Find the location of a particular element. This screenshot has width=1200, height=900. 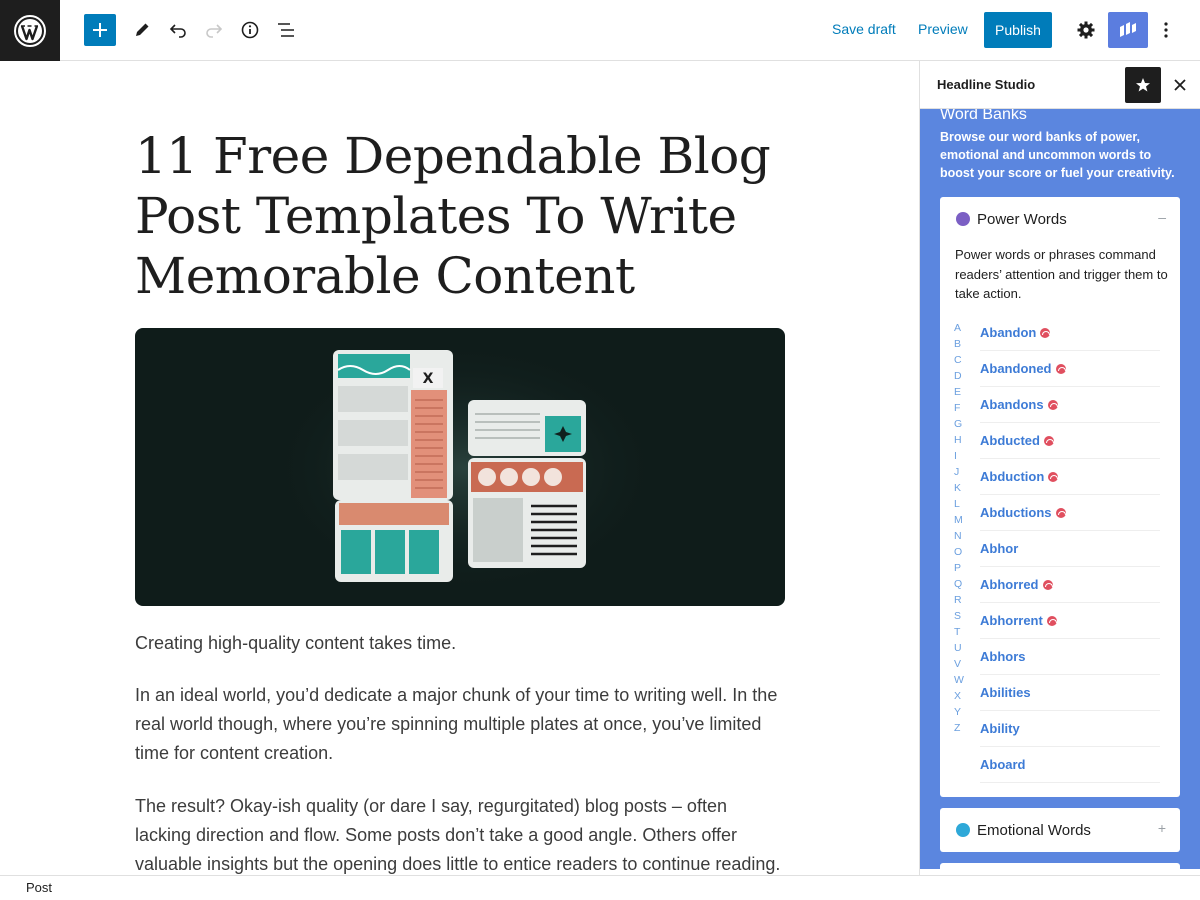

alphabet-letter: U is located at coordinates (960, 648).